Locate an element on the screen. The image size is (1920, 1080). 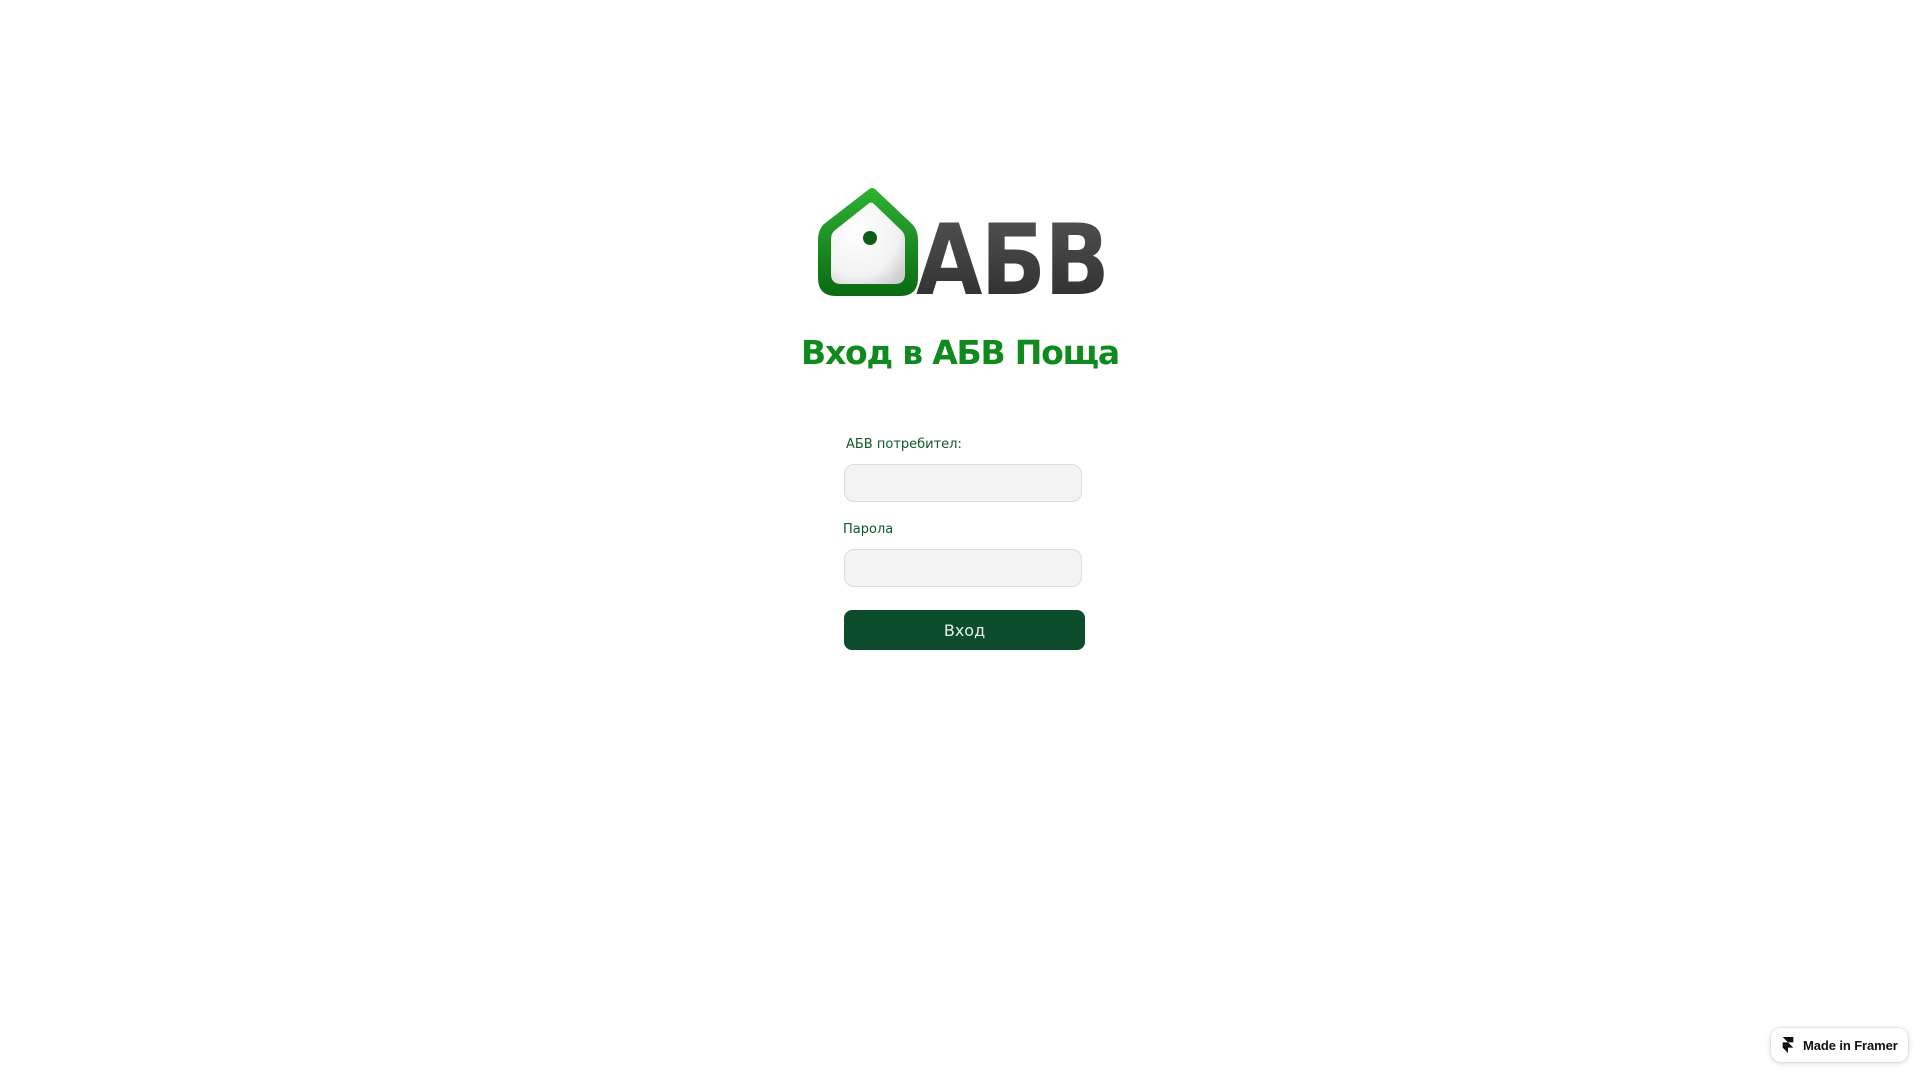
username-label: АБВ потребител: is located at coordinates (904, 444).